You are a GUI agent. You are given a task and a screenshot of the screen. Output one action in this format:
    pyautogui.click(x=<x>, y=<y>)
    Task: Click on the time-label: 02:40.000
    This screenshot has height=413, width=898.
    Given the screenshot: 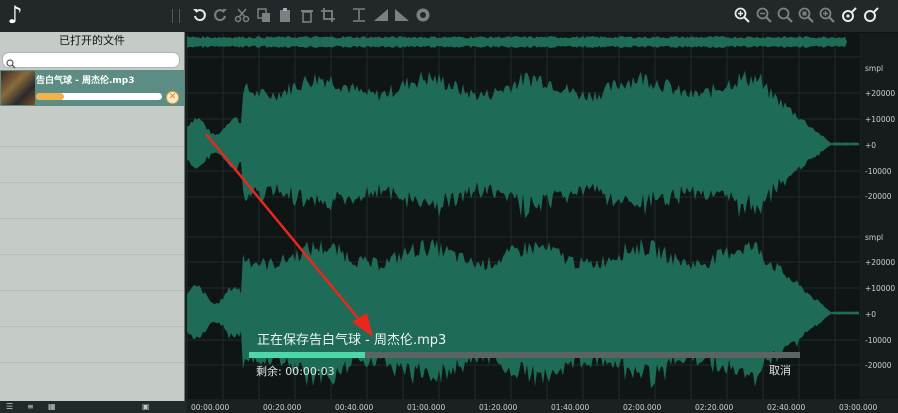 What is the action you would take?
    pyautogui.click(x=786, y=407)
    